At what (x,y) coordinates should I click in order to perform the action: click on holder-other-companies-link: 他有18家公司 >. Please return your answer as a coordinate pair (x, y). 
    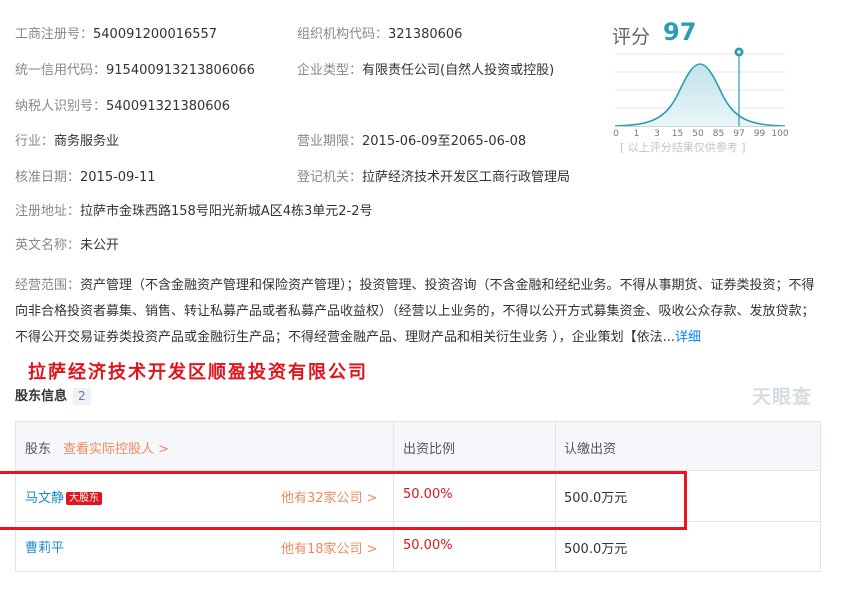
    Looking at the image, I should click on (329, 547).